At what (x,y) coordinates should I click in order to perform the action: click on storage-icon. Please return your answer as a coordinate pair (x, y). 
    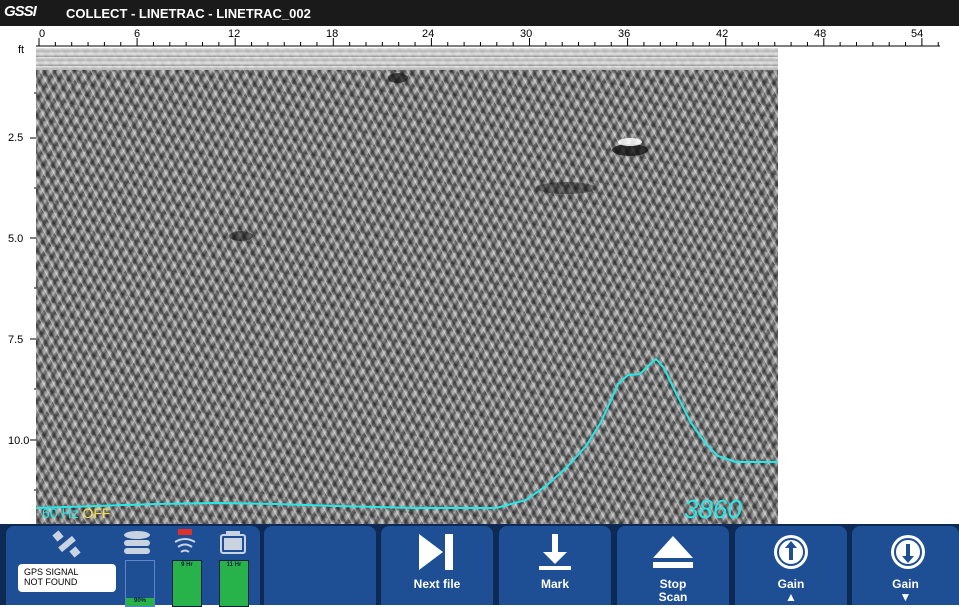
    Looking at the image, I should click on (137, 542).